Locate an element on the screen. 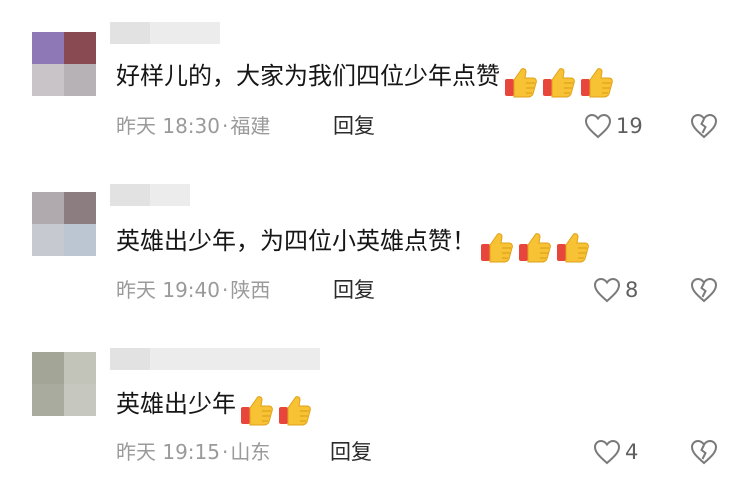  like-button: 19 is located at coordinates (613, 126).